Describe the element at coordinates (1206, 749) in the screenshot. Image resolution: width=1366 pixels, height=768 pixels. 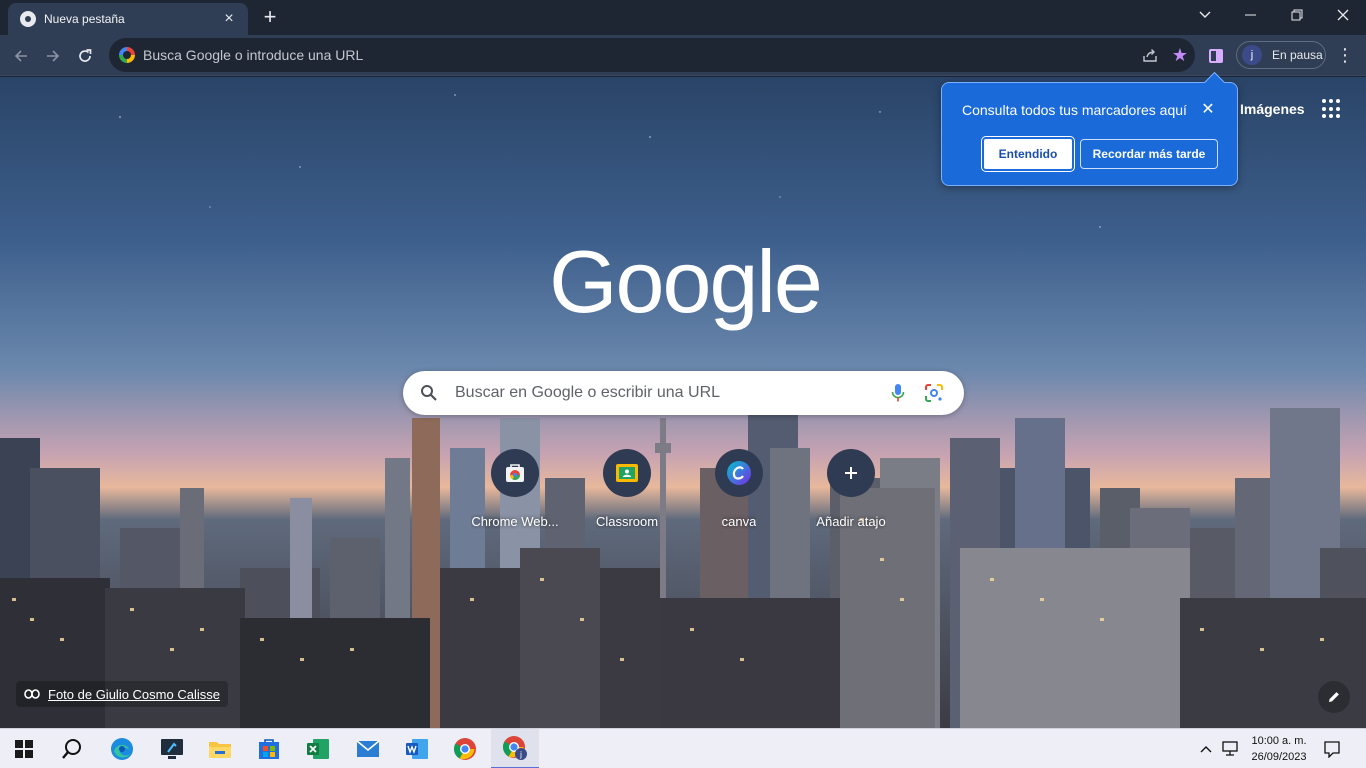
I see `chevron-up-icon` at that location.